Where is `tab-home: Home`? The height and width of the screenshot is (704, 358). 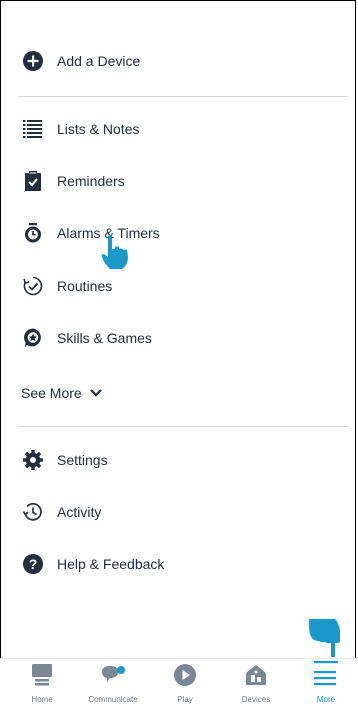 tab-home: Home is located at coordinates (42, 681).